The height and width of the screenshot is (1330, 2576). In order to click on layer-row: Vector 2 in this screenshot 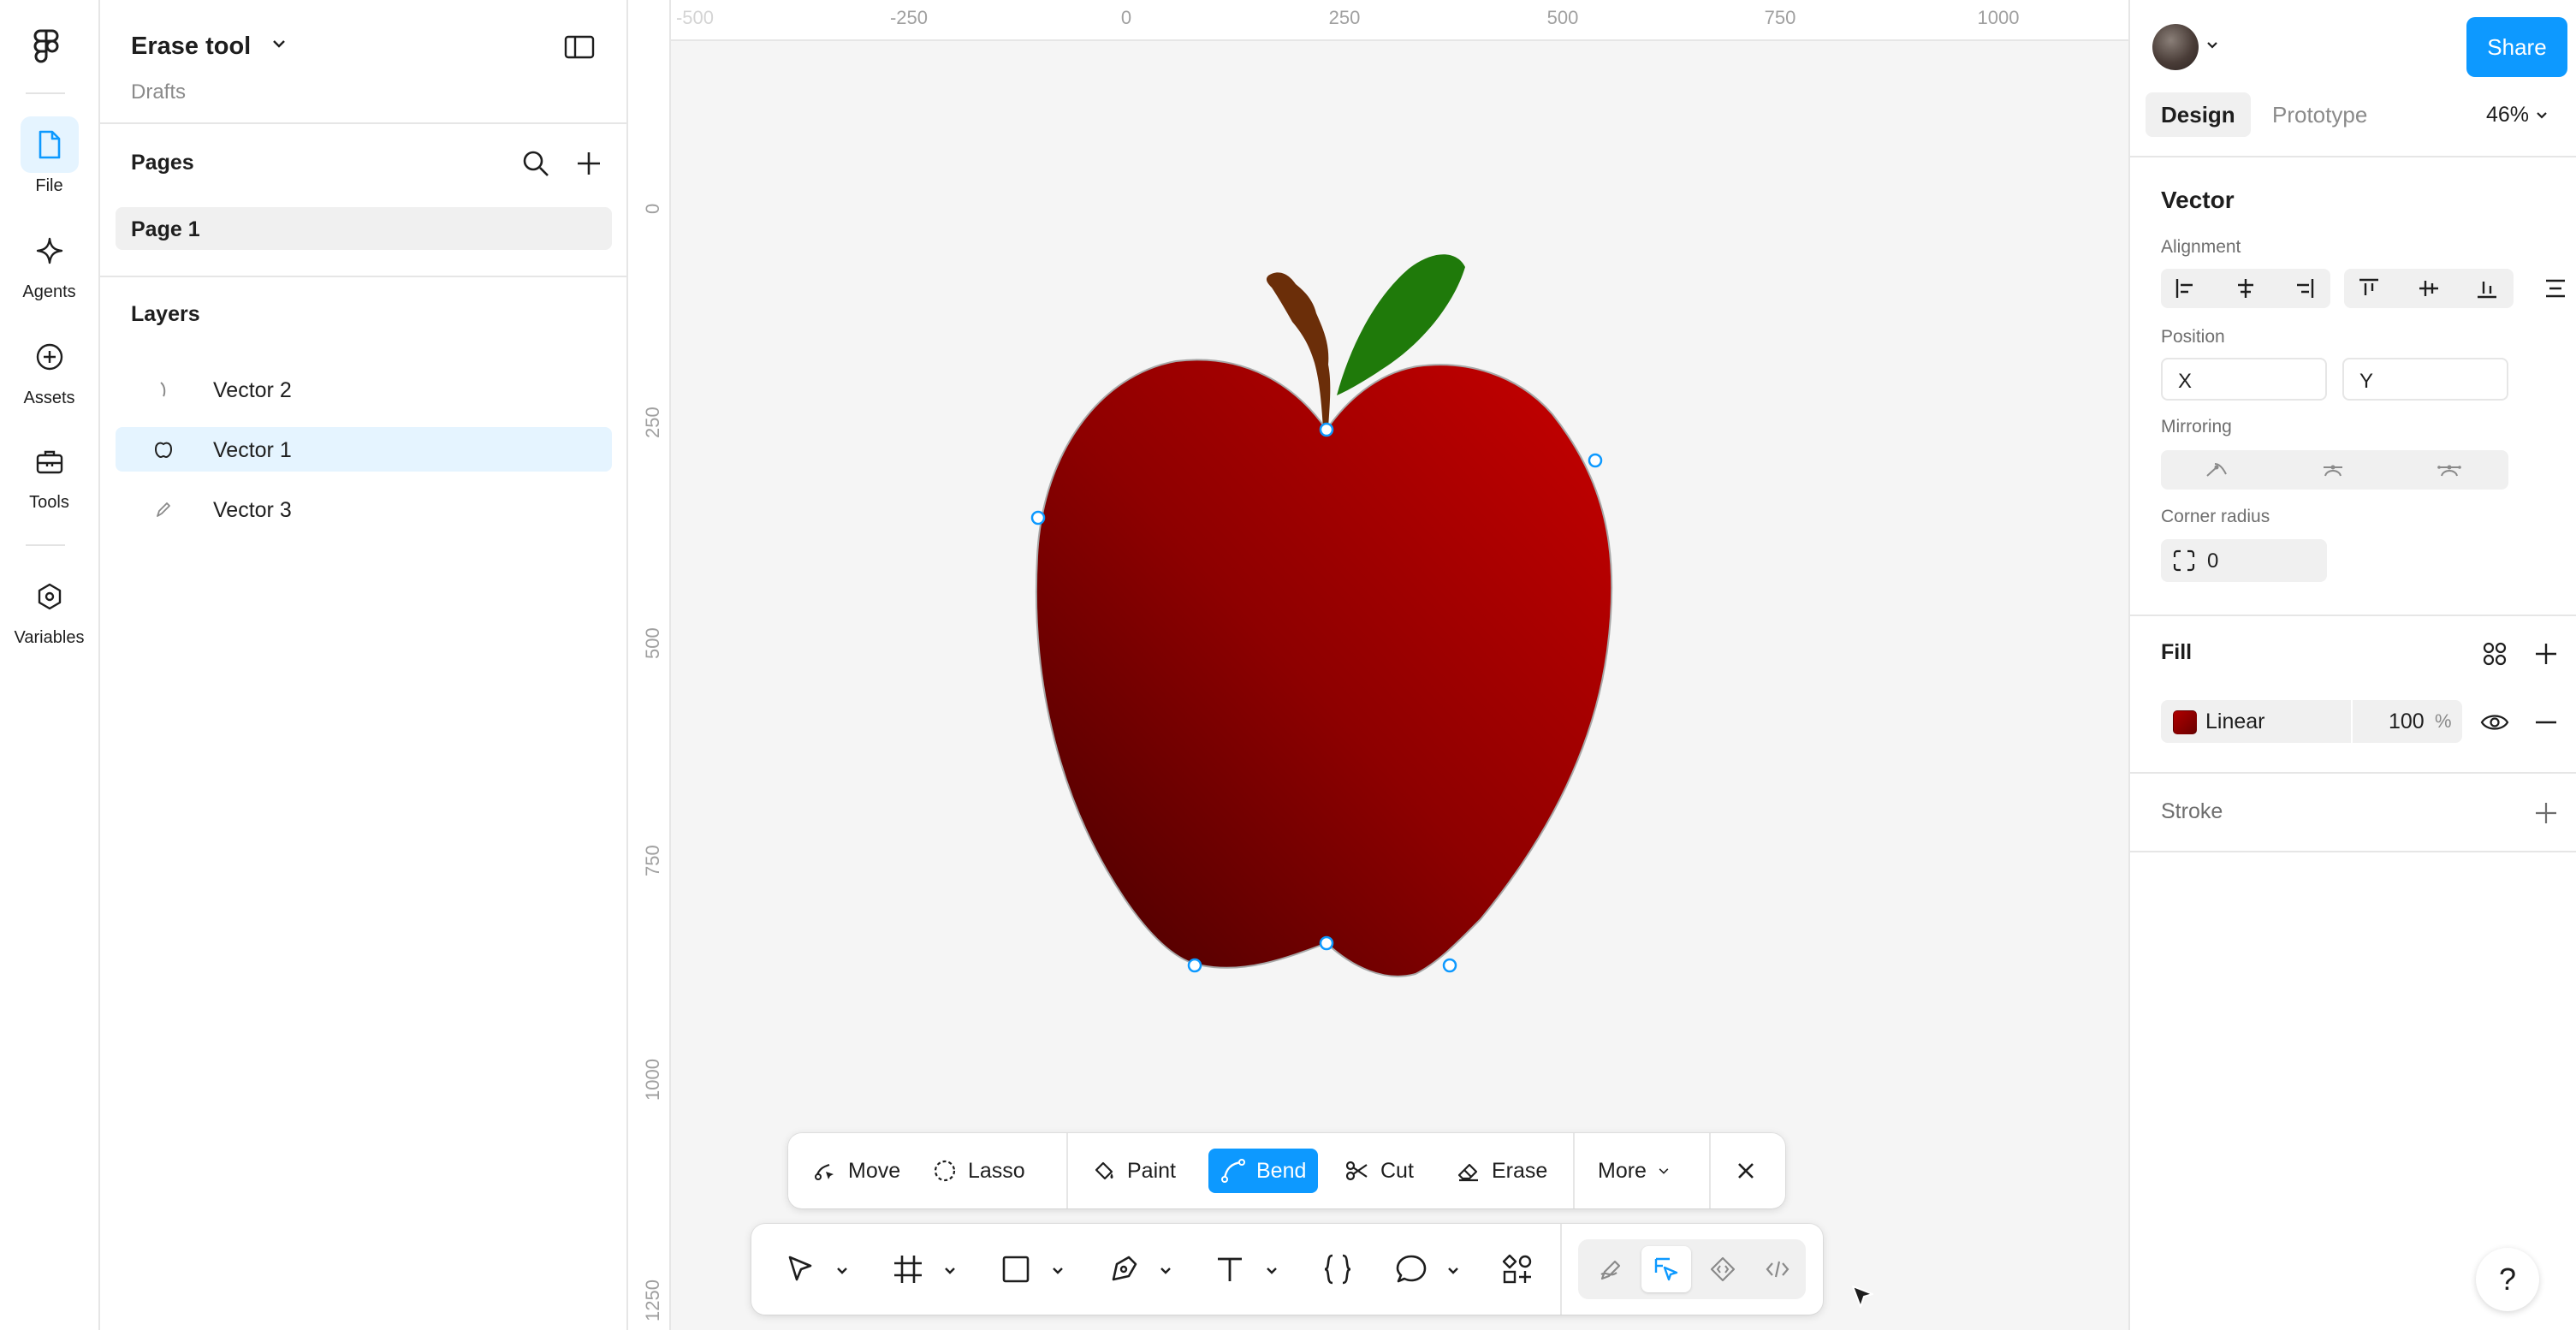, I will do `click(364, 390)`.